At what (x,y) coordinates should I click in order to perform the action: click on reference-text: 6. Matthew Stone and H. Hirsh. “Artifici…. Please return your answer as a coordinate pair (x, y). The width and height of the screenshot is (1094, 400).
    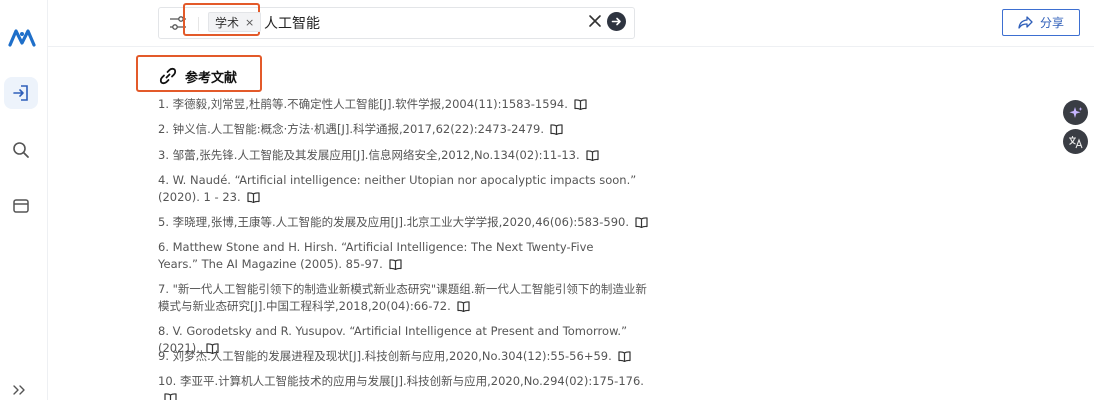
    Looking at the image, I should click on (375, 255).